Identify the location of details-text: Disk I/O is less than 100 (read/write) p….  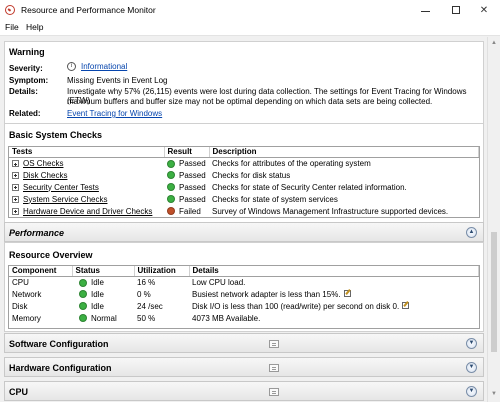
(296, 306).